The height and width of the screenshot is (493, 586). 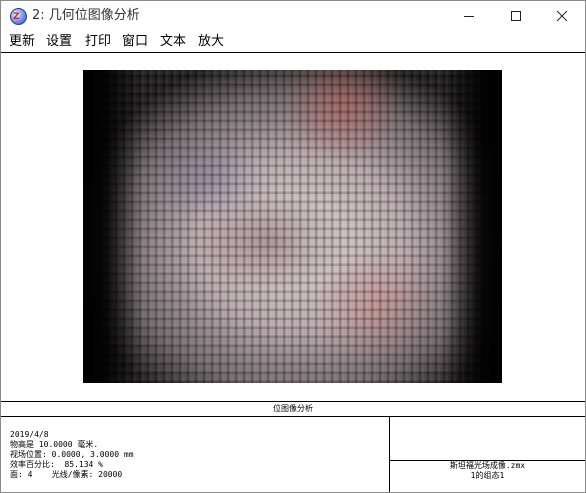 I want to click on info-efficiency: 效率百分比: 85.134 %, so click(x=56, y=464).